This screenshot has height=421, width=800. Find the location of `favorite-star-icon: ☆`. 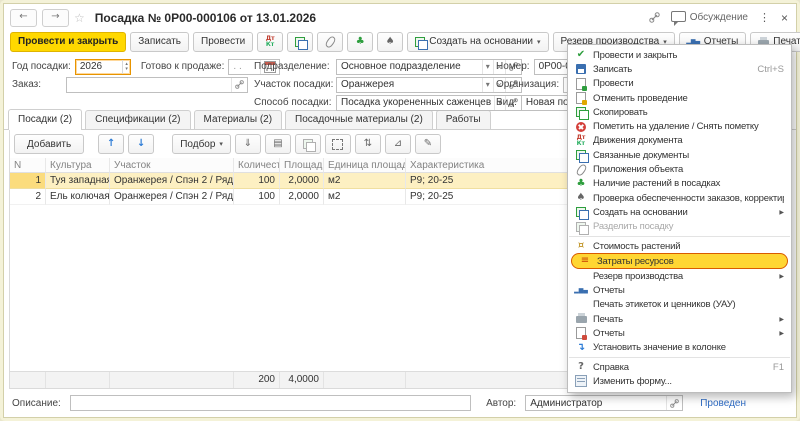

favorite-star-icon: ☆ is located at coordinates (79, 18).